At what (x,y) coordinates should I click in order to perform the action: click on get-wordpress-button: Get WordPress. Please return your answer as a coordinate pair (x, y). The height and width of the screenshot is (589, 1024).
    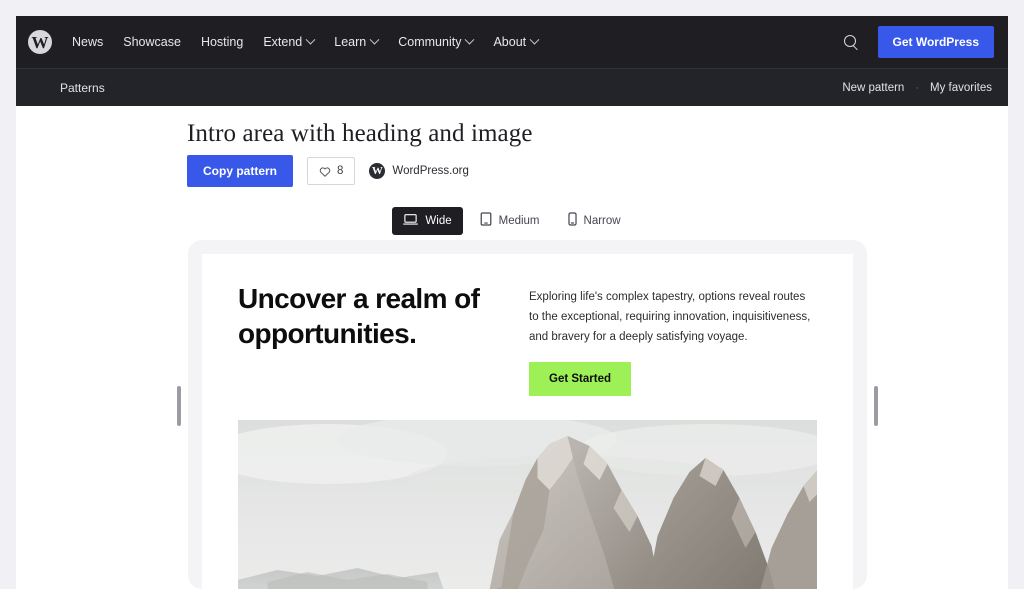
    Looking at the image, I should click on (935, 42).